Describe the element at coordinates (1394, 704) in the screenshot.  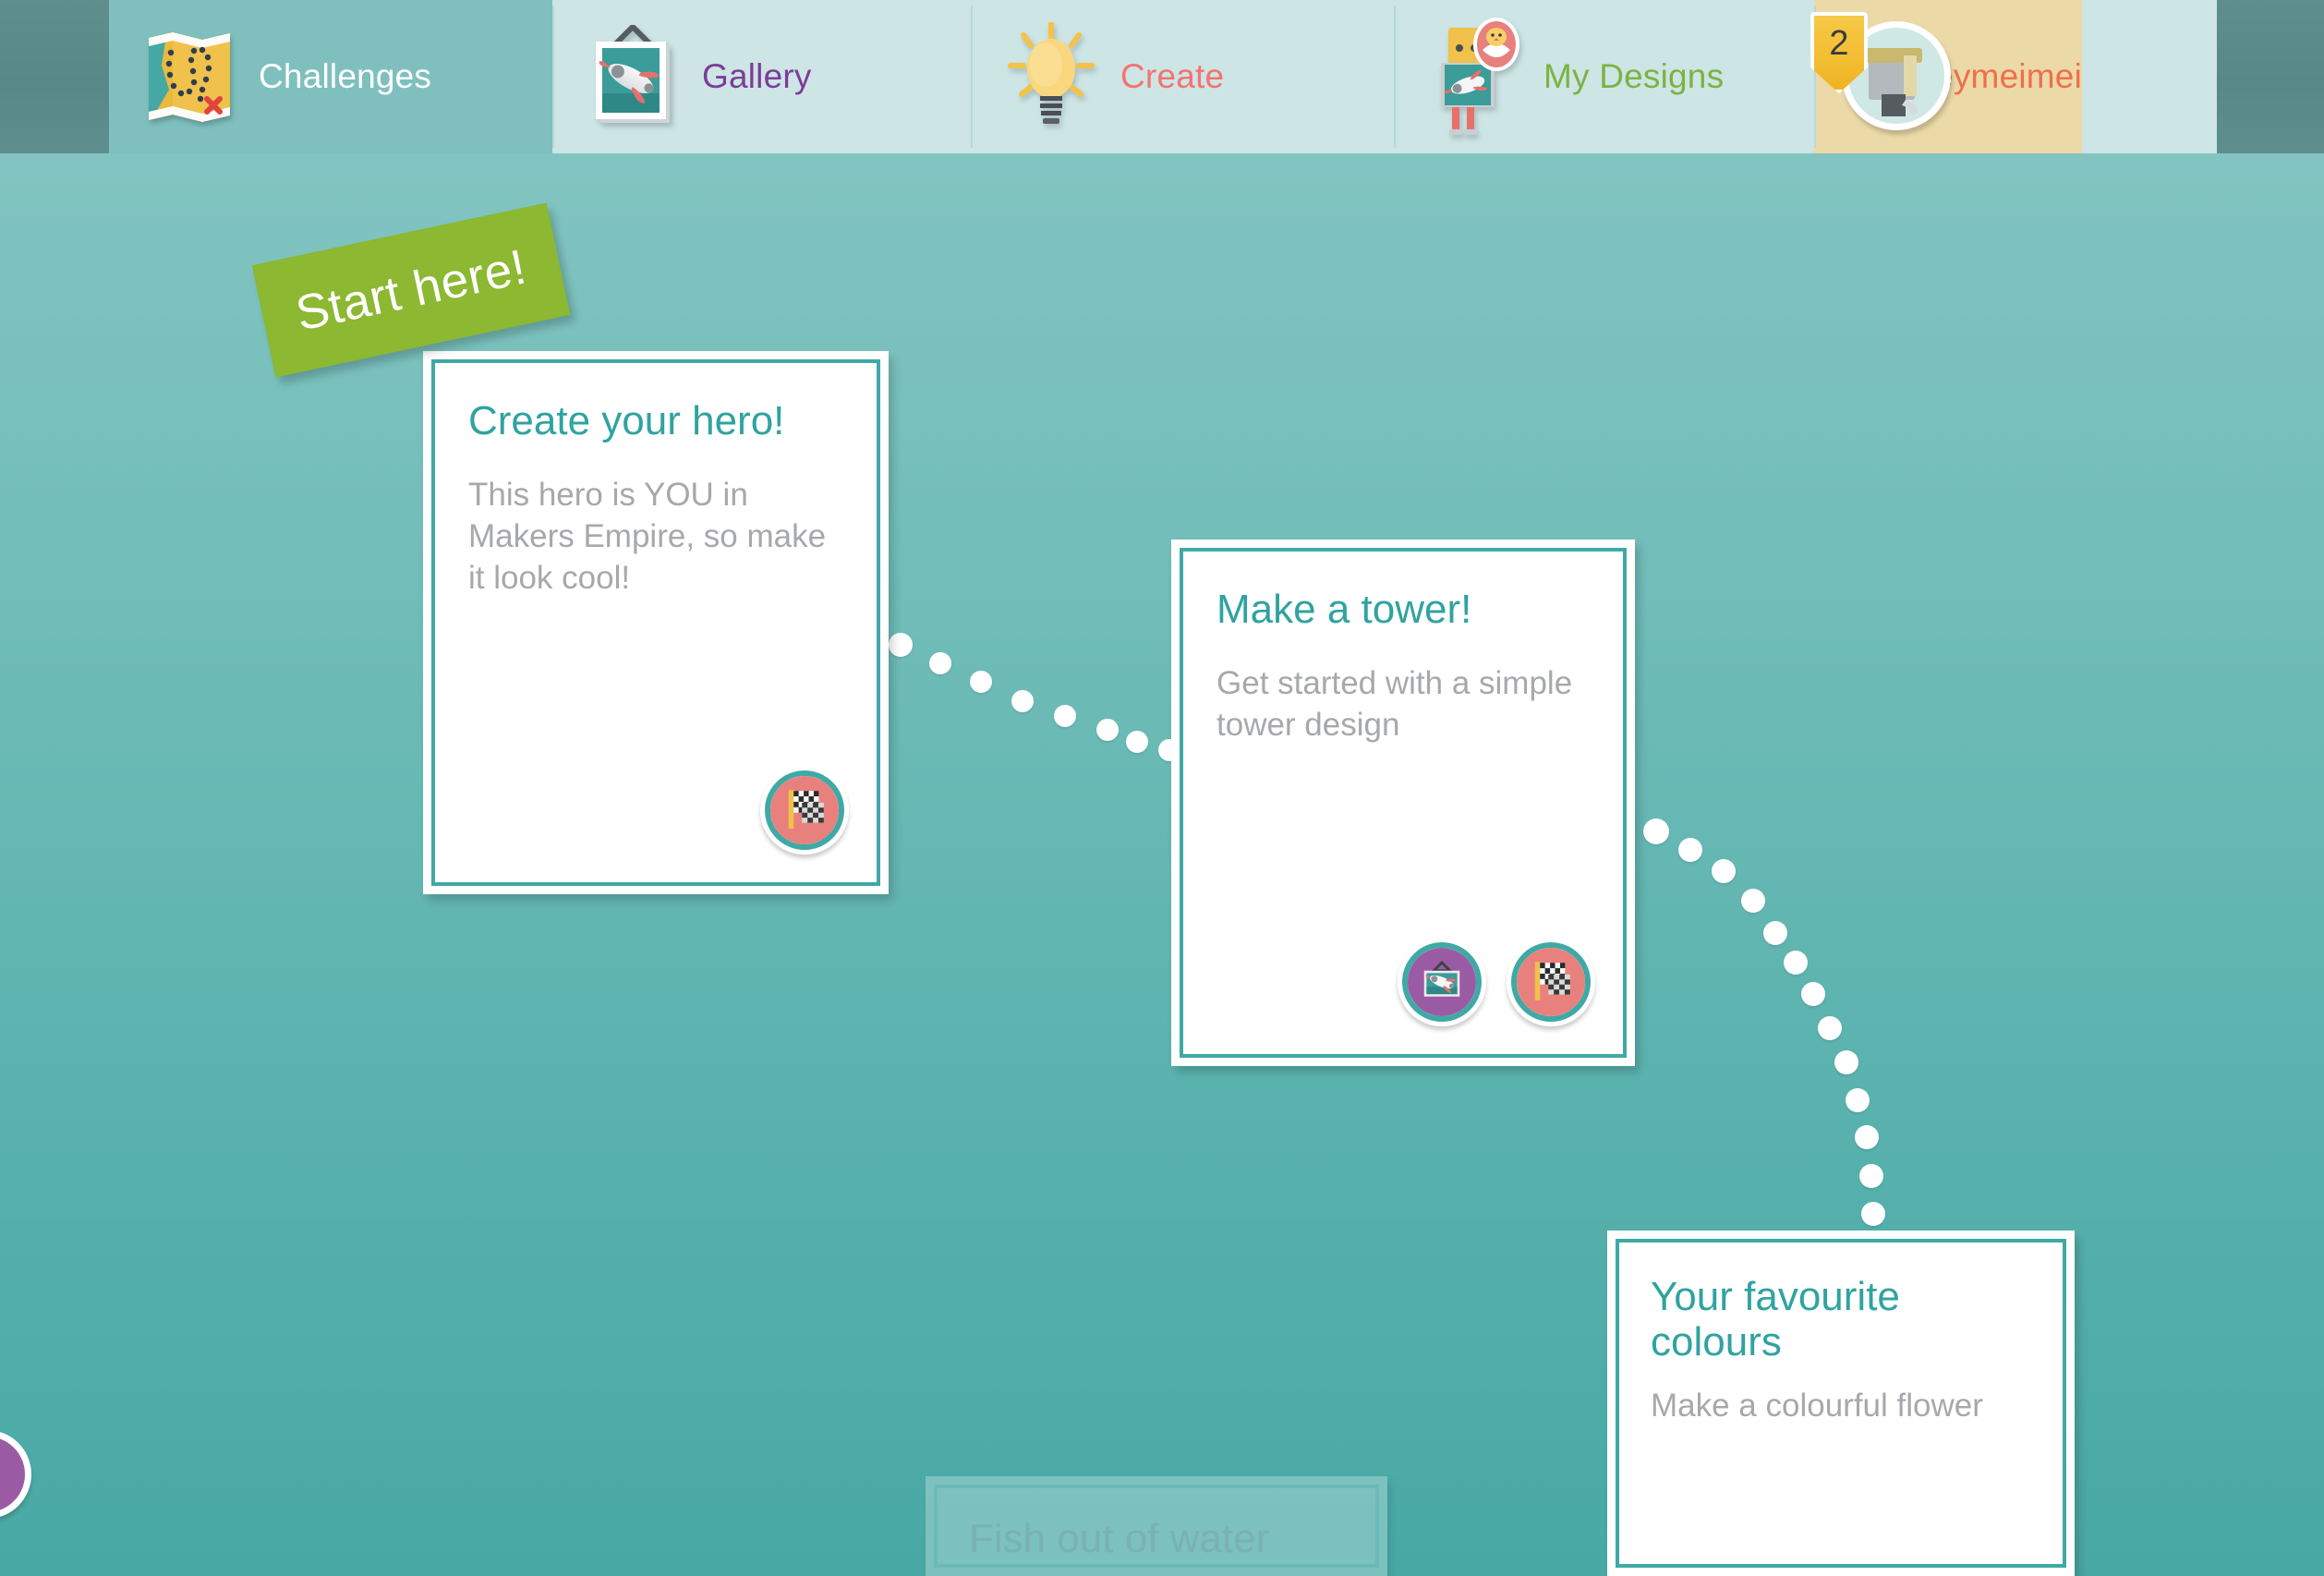
I see `card-description: Get started with a simple tower design` at that location.